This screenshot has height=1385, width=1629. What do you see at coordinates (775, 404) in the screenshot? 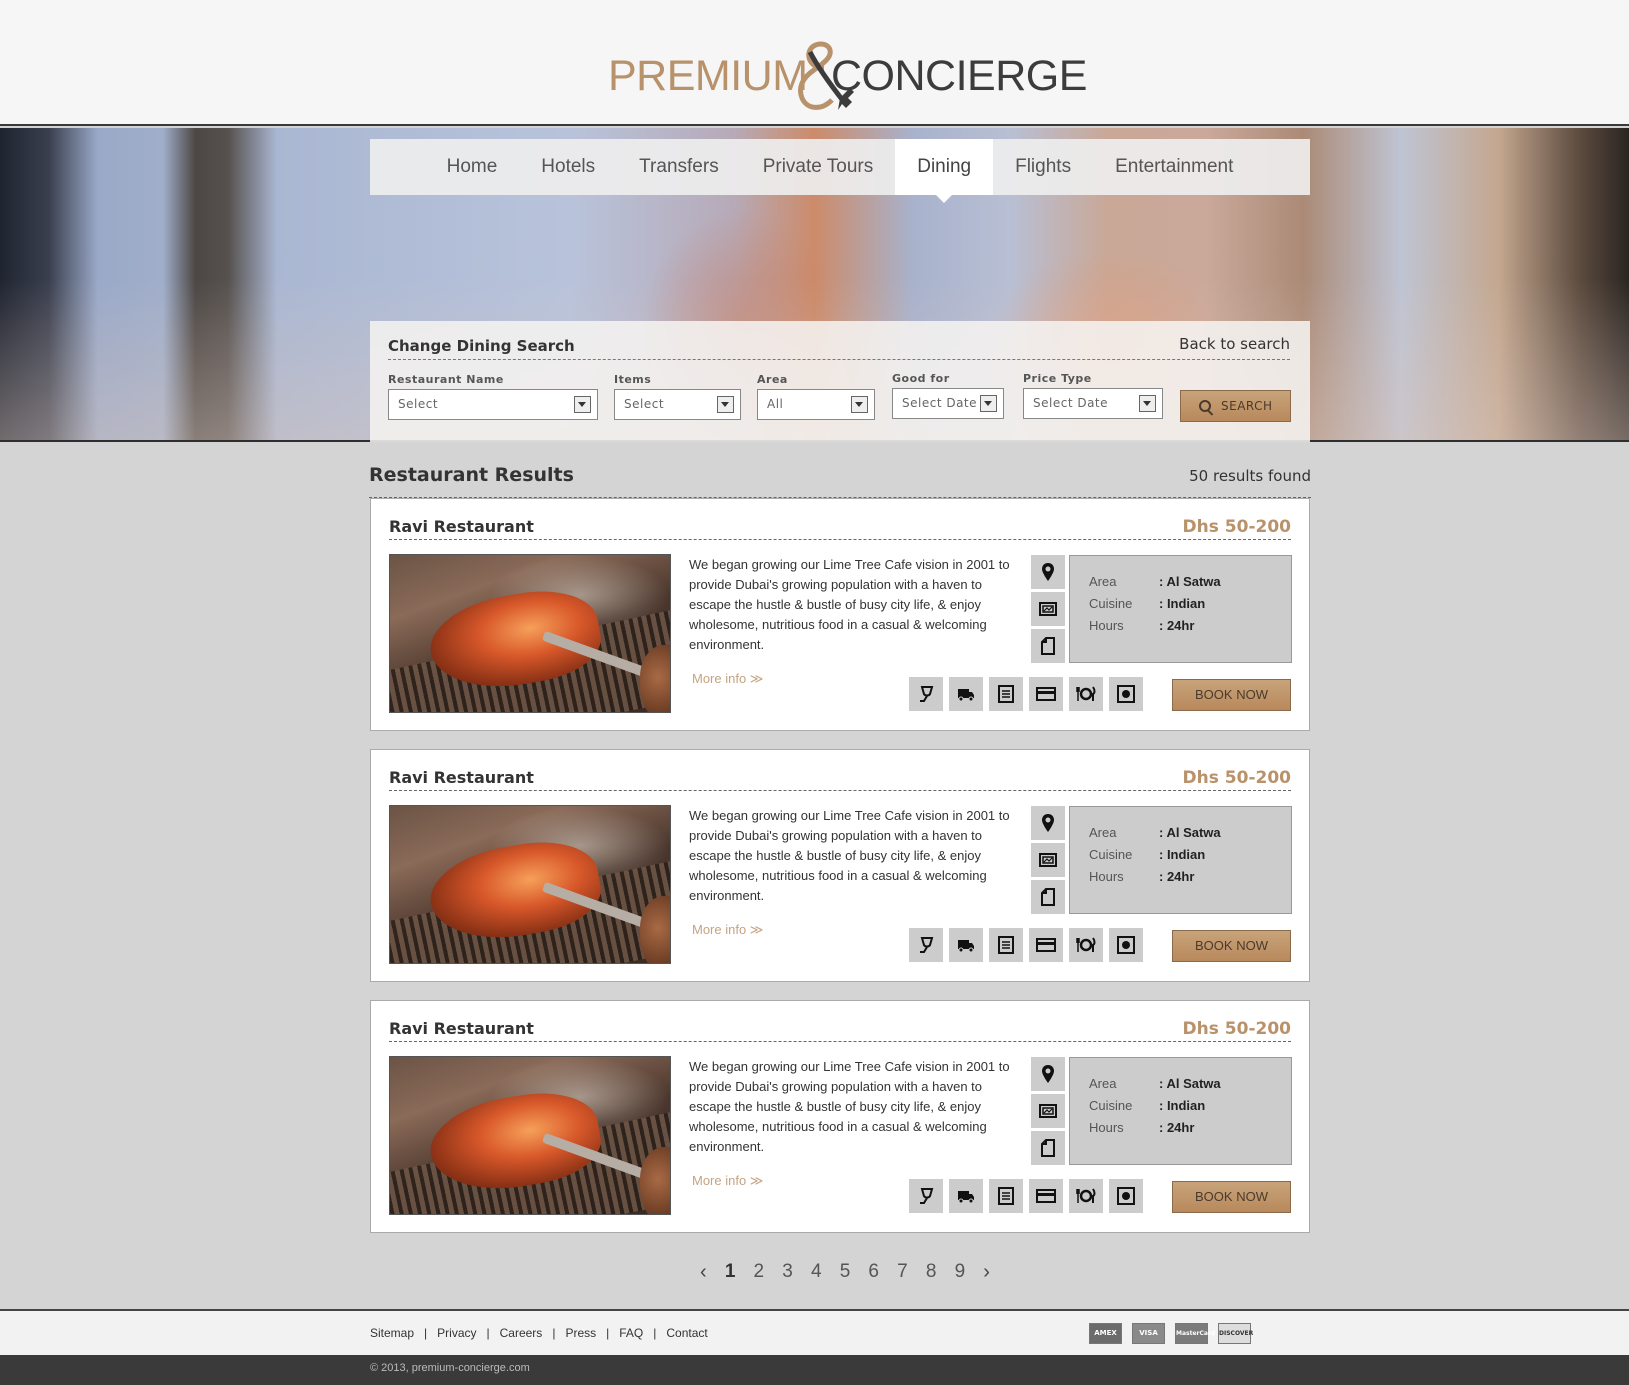
I see `area-value: All` at bounding box center [775, 404].